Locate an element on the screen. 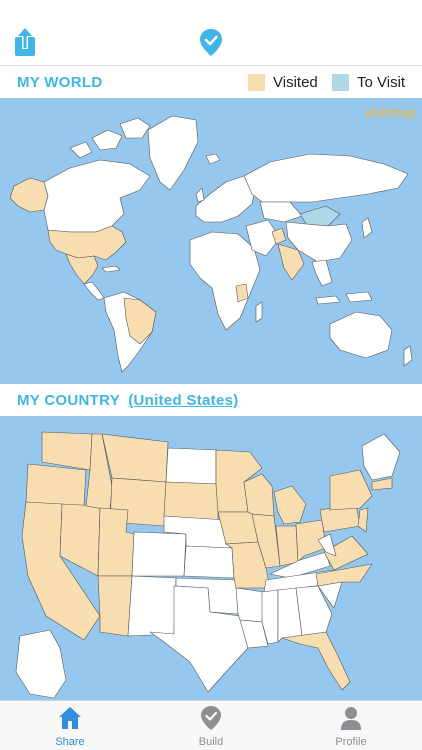 This screenshot has height=750, width=422. tab-build: Build is located at coordinates (211, 725).